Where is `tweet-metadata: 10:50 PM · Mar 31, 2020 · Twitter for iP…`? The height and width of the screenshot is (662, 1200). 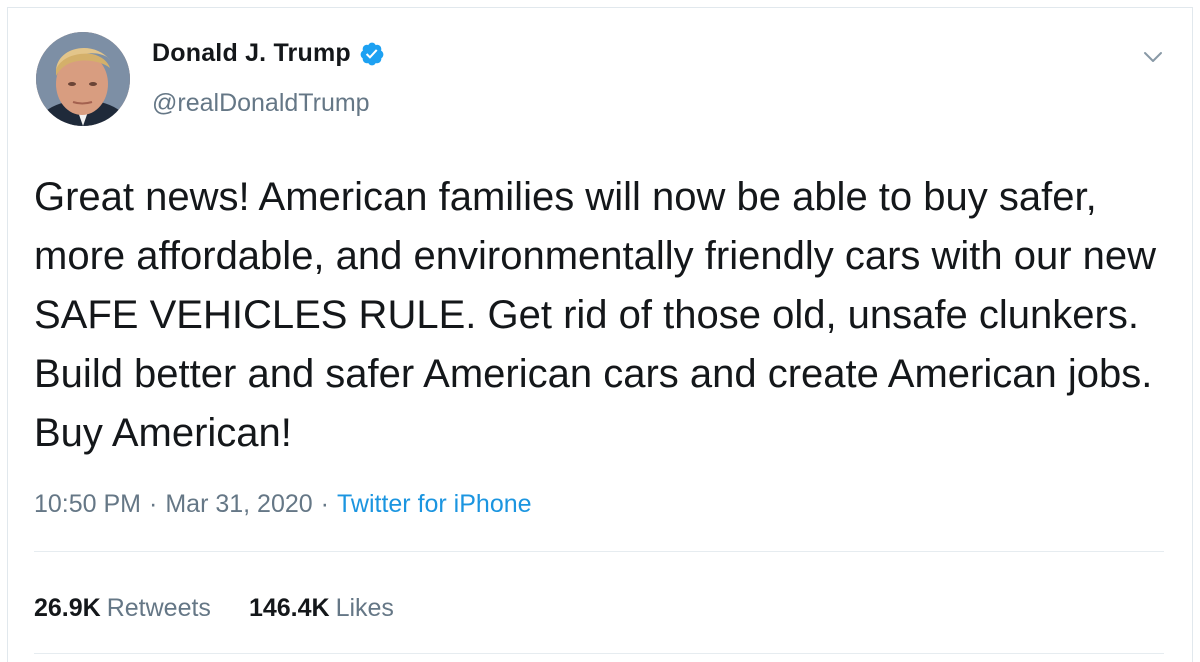
tweet-metadata: 10:50 PM · Mar 31, 2020 · Twitter for iP… is located at coordinates (283, 504).